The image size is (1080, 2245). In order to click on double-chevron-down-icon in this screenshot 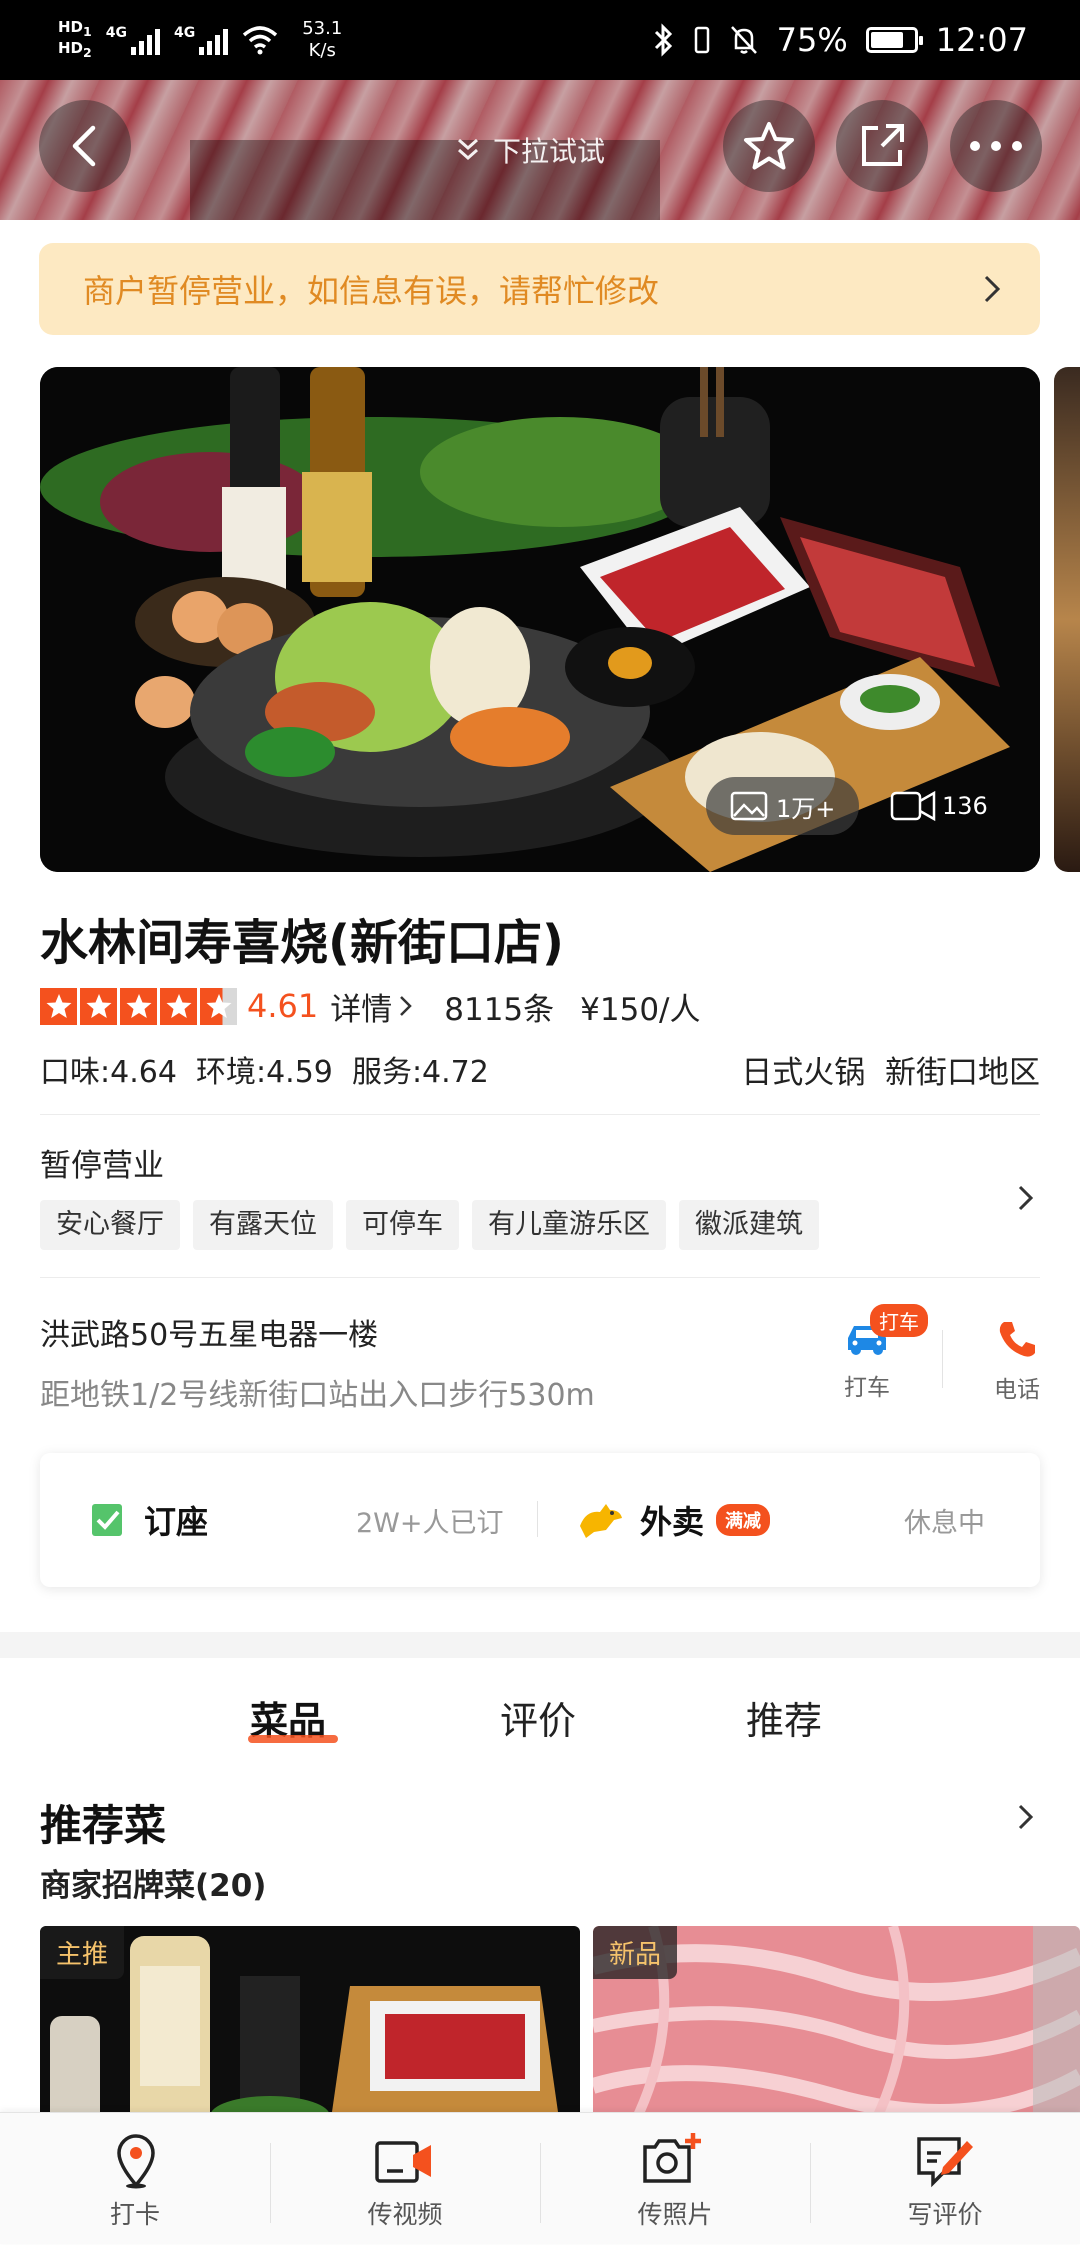, I will do `click(468, 149)`.